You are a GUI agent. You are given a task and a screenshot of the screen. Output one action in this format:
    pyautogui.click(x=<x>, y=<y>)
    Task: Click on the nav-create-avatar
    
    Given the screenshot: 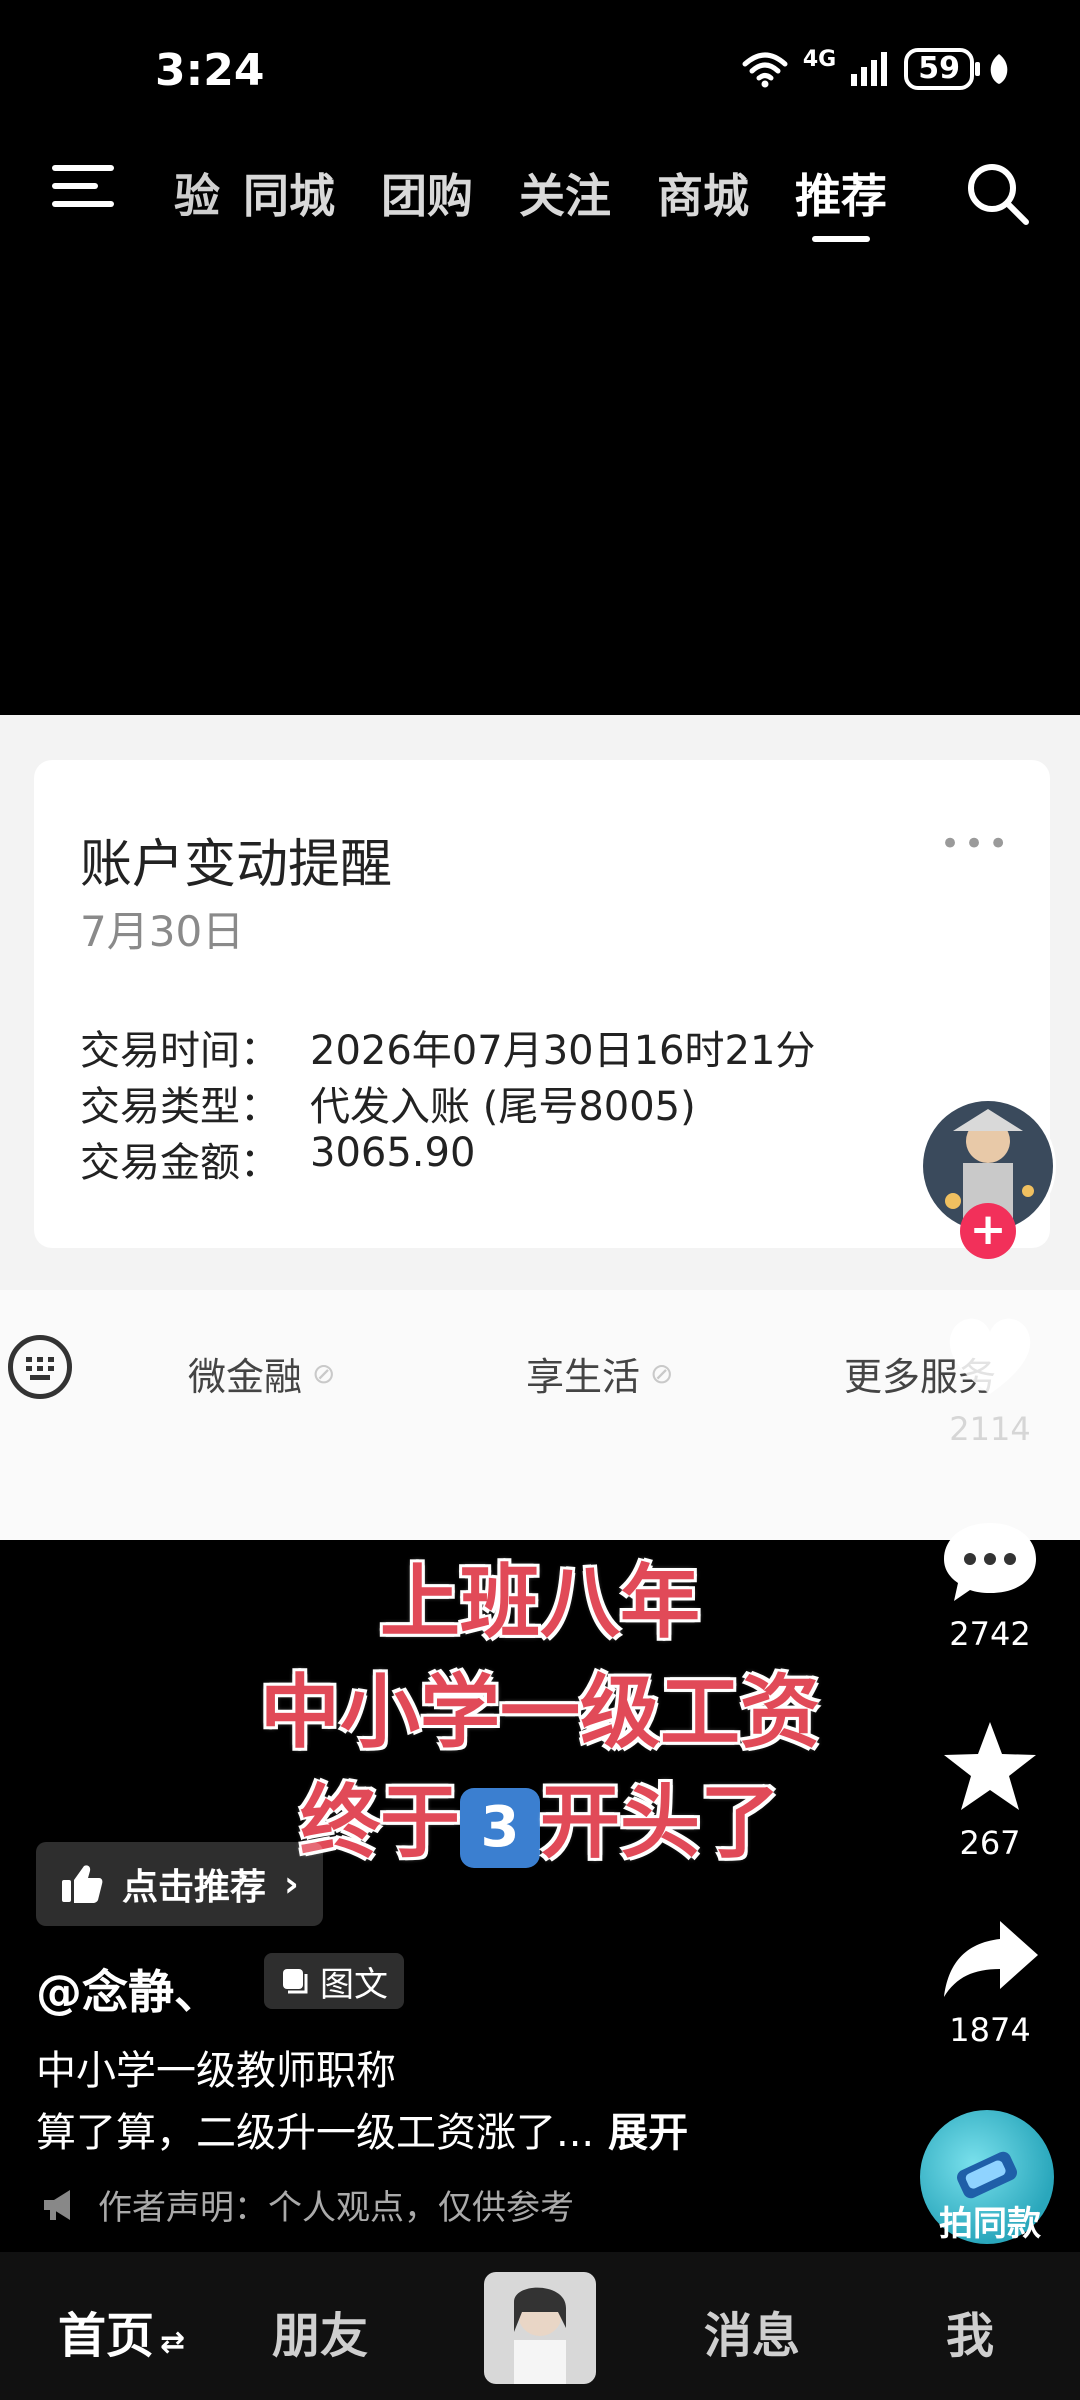 What is the action you would take?
    pyautogui.click(x=540, y=2328)
    